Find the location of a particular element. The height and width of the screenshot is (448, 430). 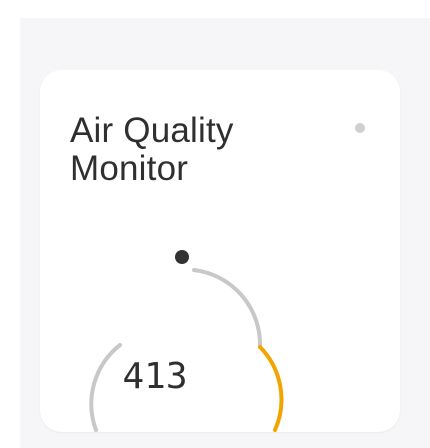

status-dot-icon is located at coordinates (360, 128).